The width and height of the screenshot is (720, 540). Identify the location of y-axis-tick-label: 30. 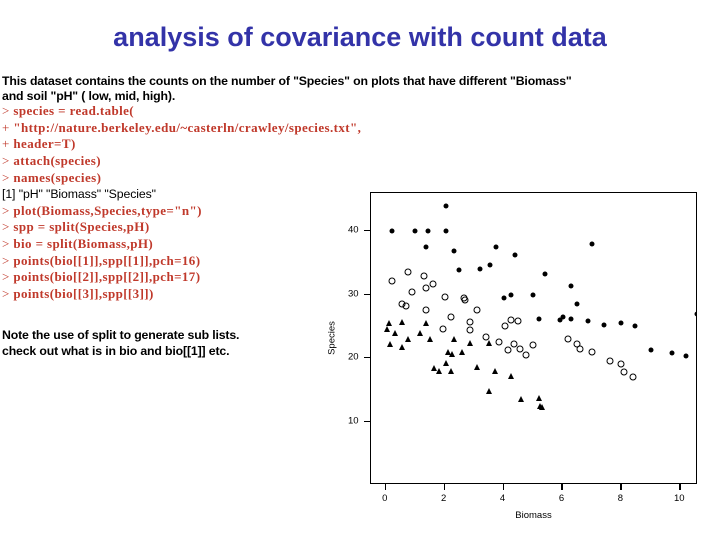
(353, 294).